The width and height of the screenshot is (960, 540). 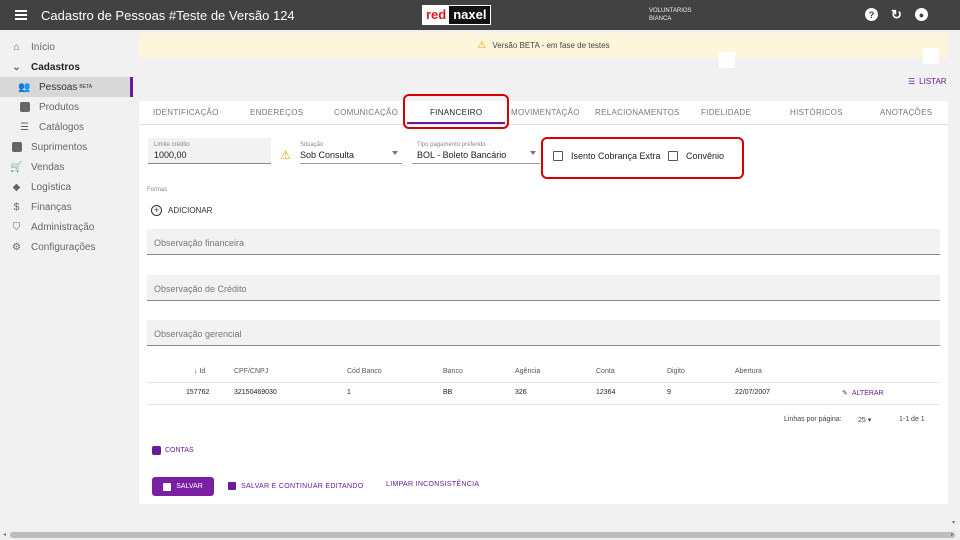 What do you see at coordinates (16, 187) in the screenshot?
I see `route-icon: ◆` at bounding box center [16, 187].